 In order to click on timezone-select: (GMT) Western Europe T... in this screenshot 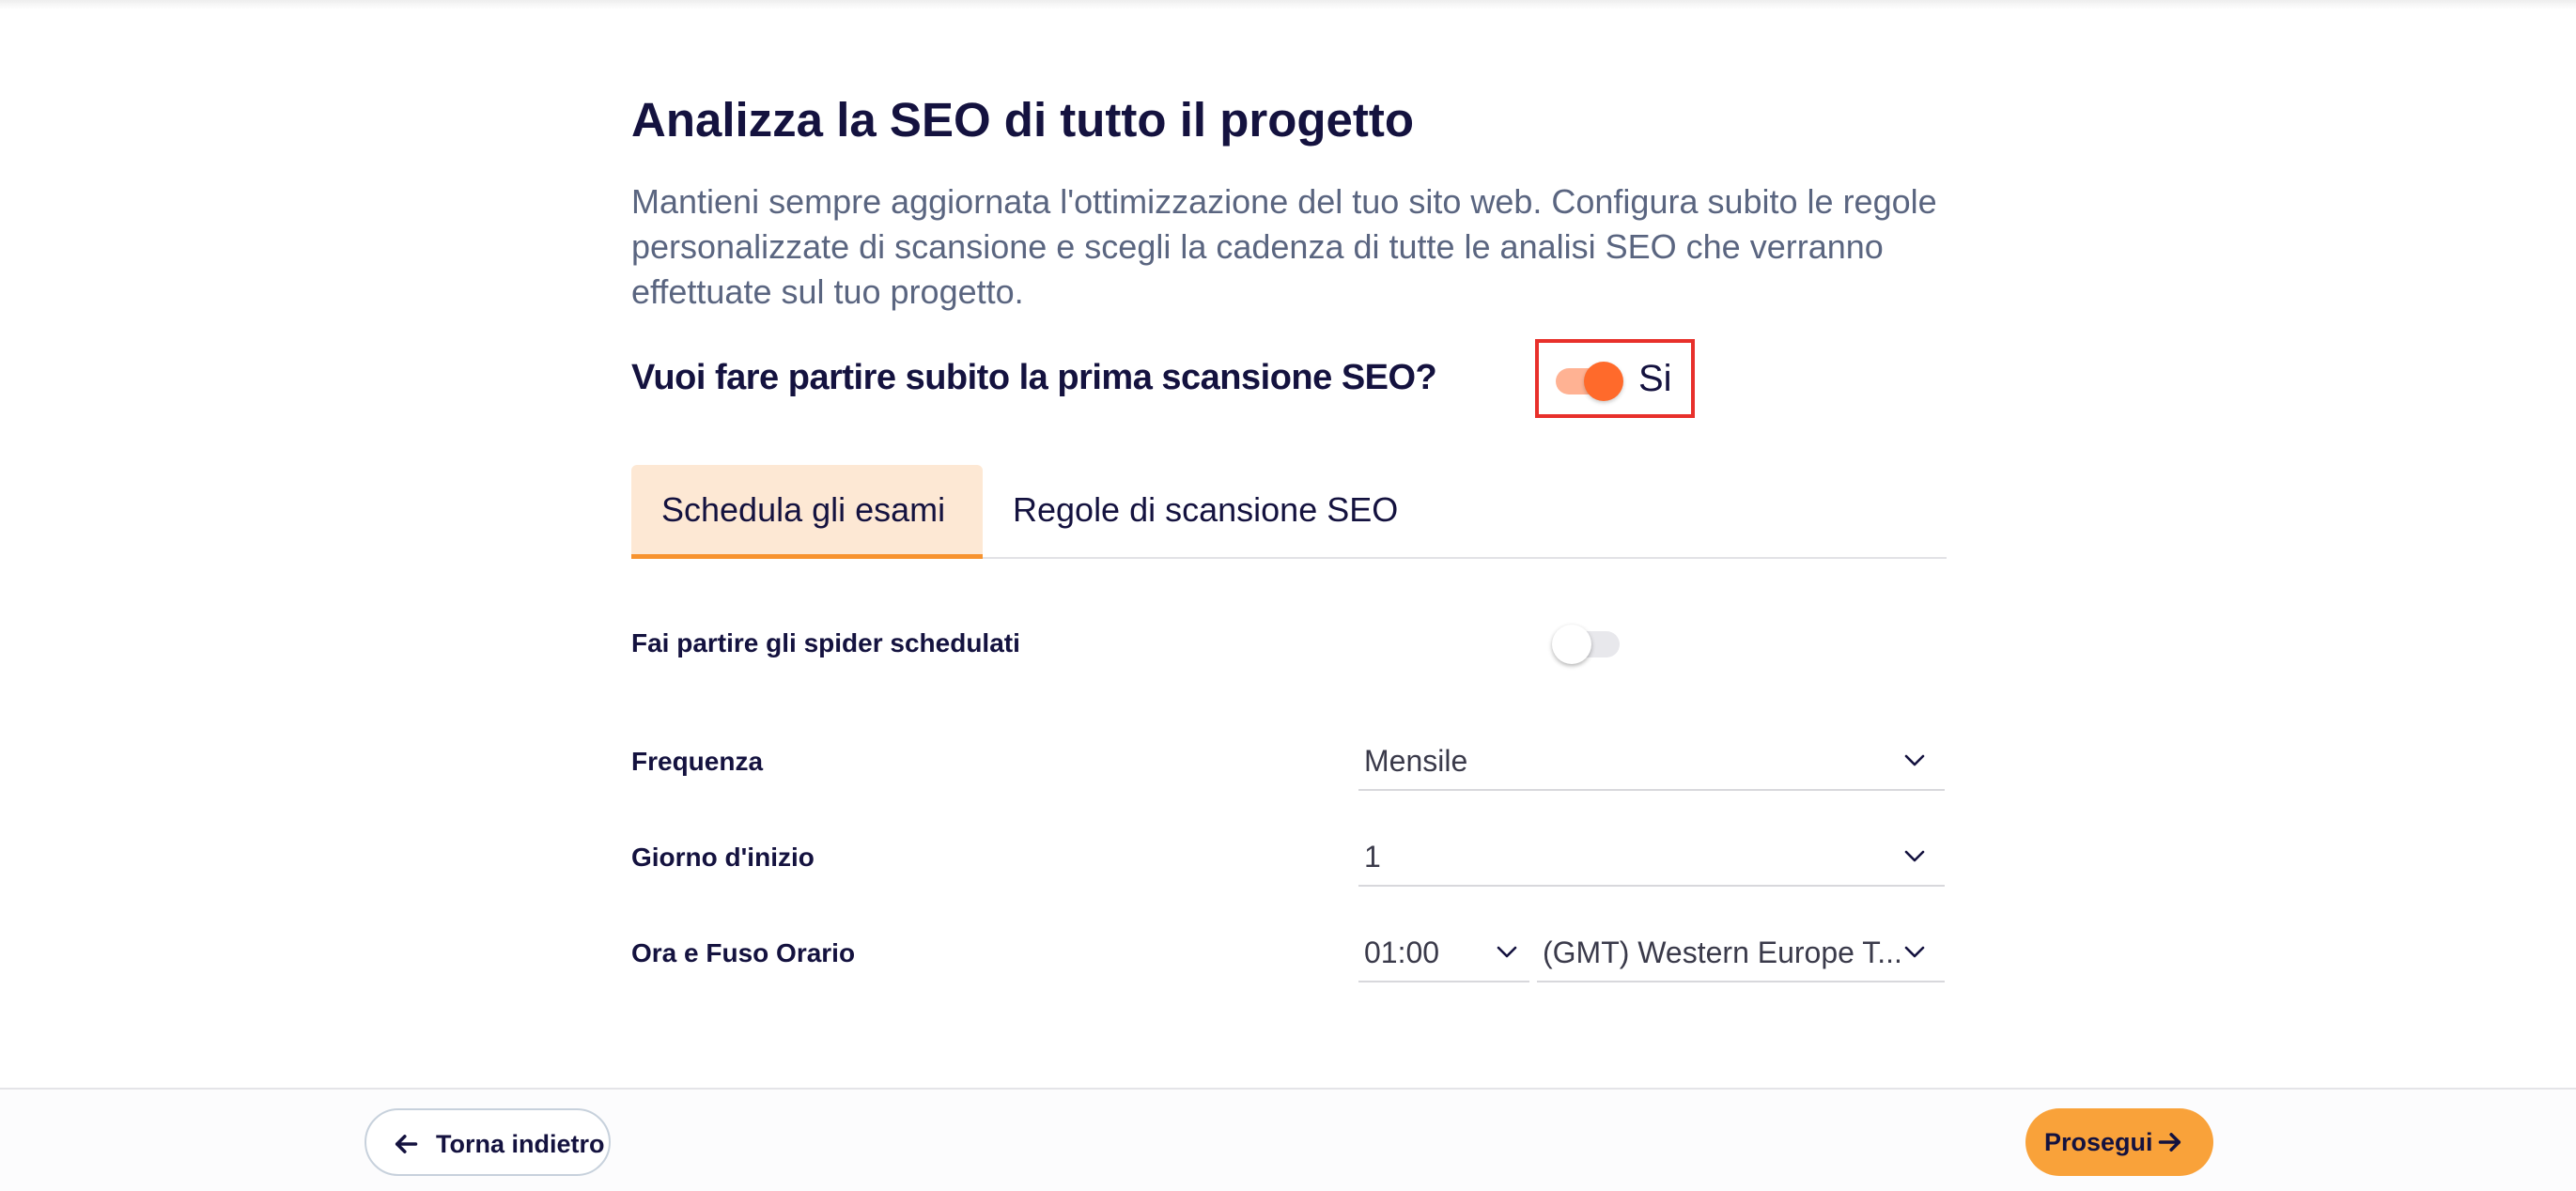, I will do `click(1741, 952)`.